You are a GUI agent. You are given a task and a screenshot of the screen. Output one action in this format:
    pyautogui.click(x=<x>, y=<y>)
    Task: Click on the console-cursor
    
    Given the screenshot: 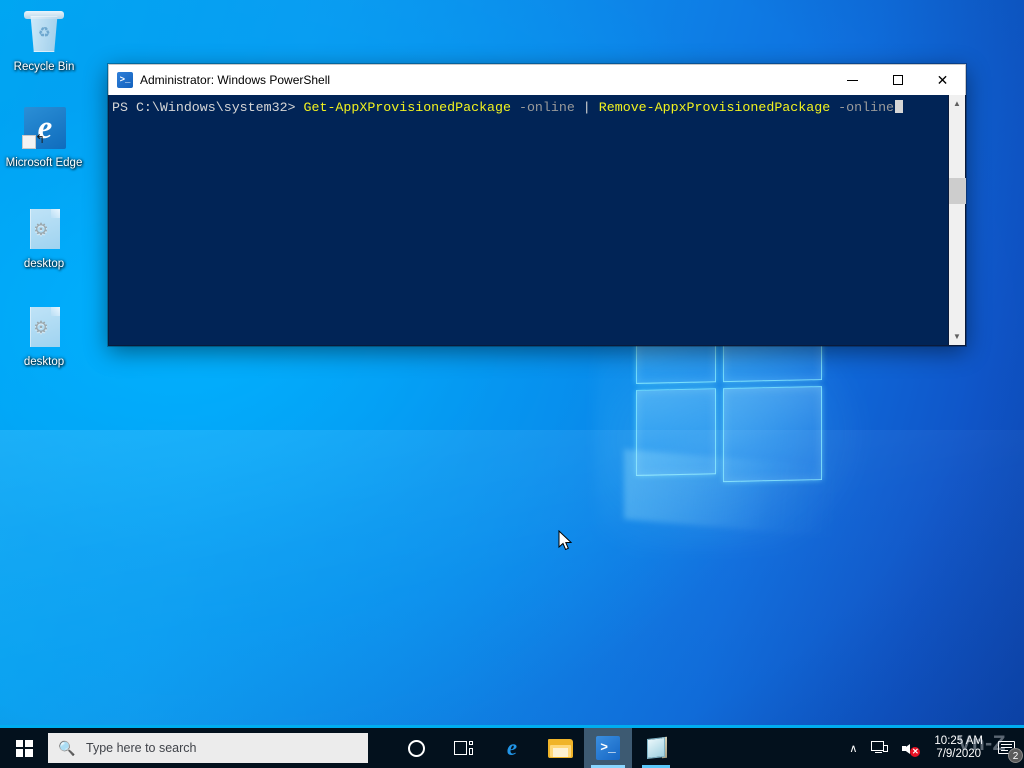 What is the action you would take?
    pyautogui.click(x=899, y=106)
    